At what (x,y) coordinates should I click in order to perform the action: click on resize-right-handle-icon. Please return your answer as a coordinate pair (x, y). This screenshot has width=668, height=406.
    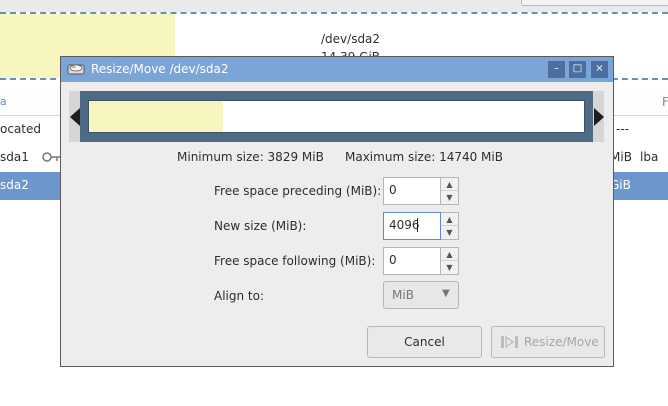
    Looking at the image, I should click on (599, 118).